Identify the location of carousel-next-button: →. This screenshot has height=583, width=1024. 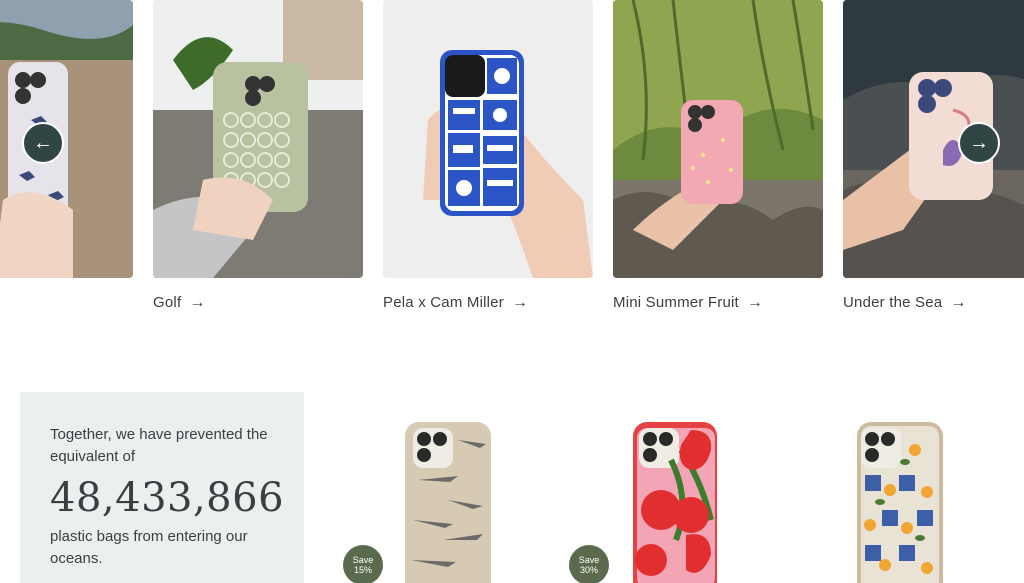
(979, 143).